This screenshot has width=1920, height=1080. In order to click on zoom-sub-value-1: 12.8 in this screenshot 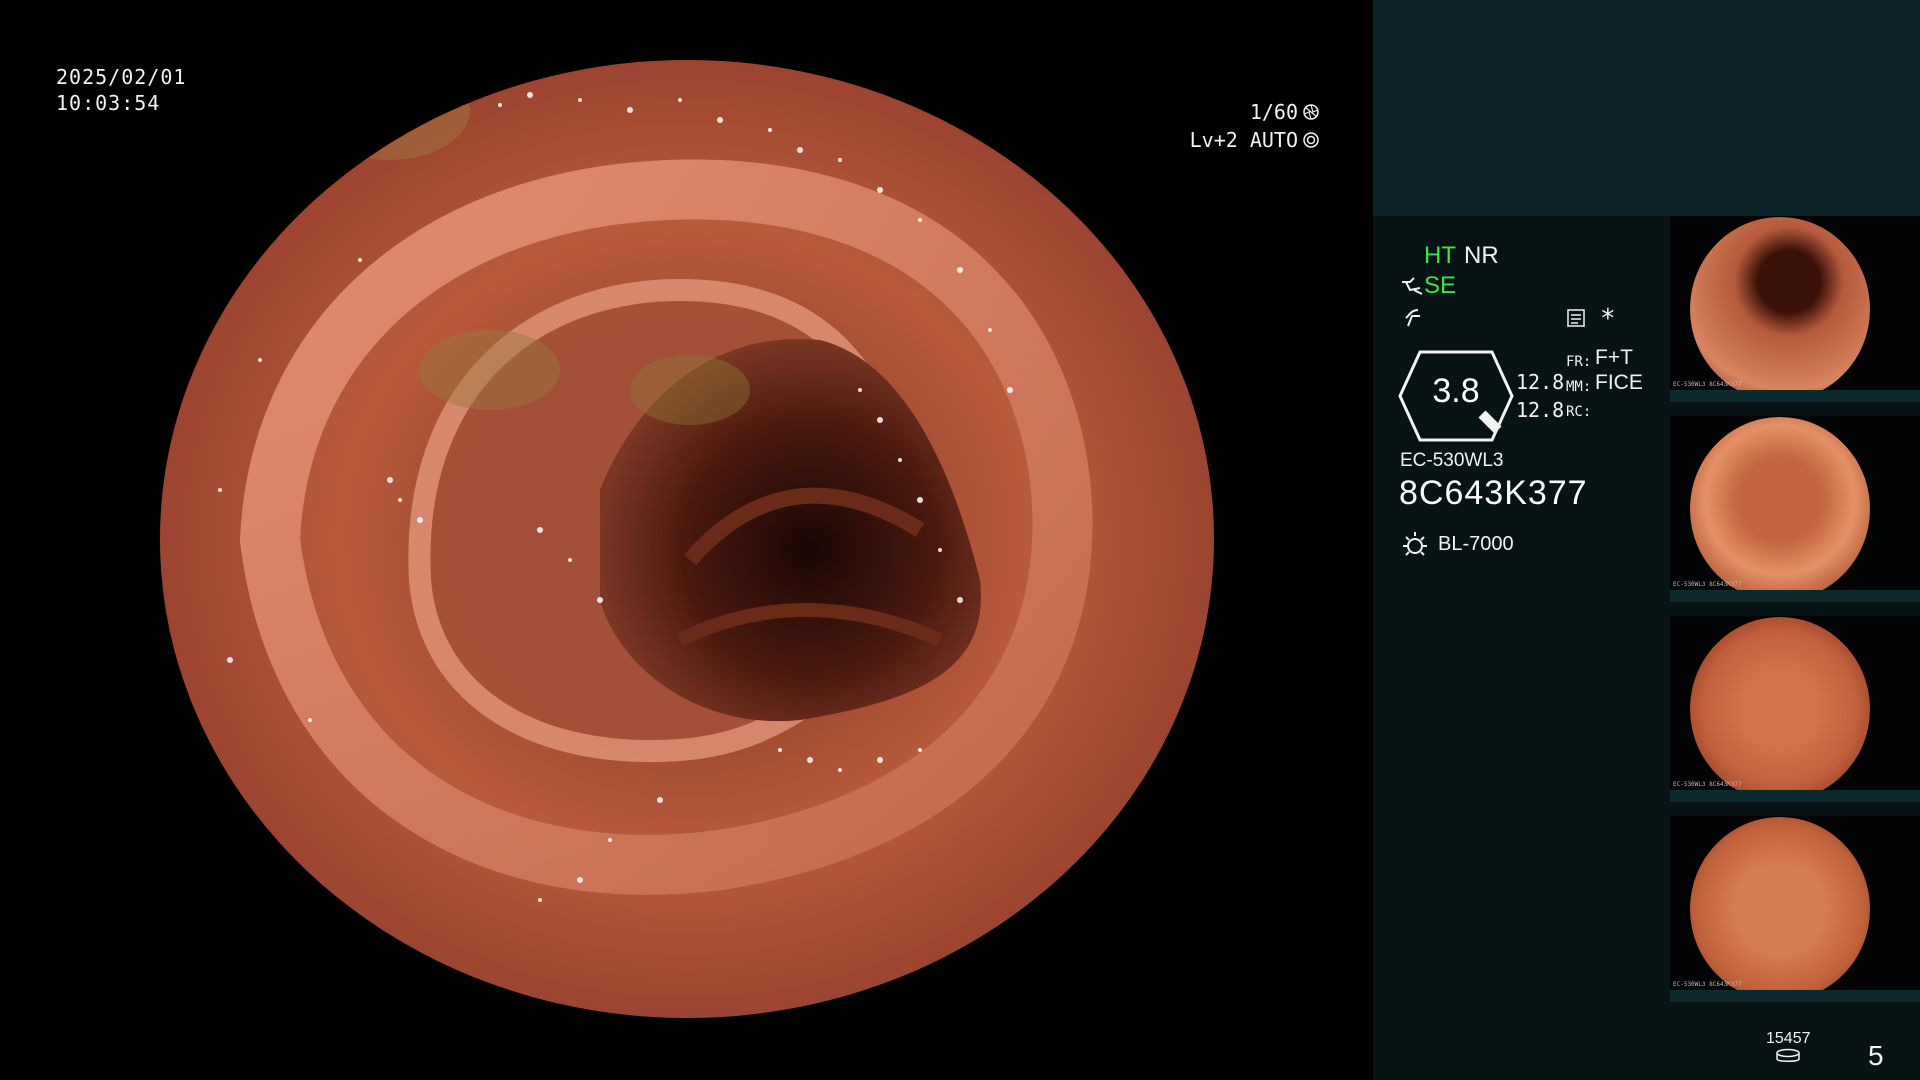, I will do `click(1540, 382)`.